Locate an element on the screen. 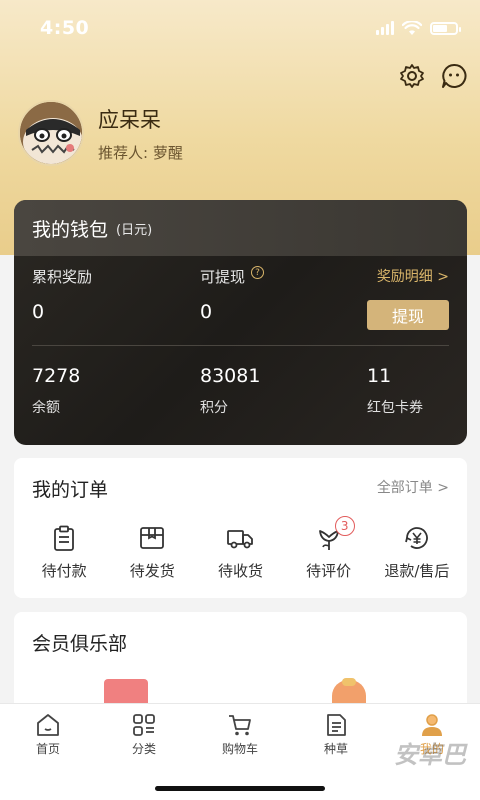 The height and width of the screenshot is (800, 480). coupons: 11 红包卡券 is located at coordinates (395, 391).